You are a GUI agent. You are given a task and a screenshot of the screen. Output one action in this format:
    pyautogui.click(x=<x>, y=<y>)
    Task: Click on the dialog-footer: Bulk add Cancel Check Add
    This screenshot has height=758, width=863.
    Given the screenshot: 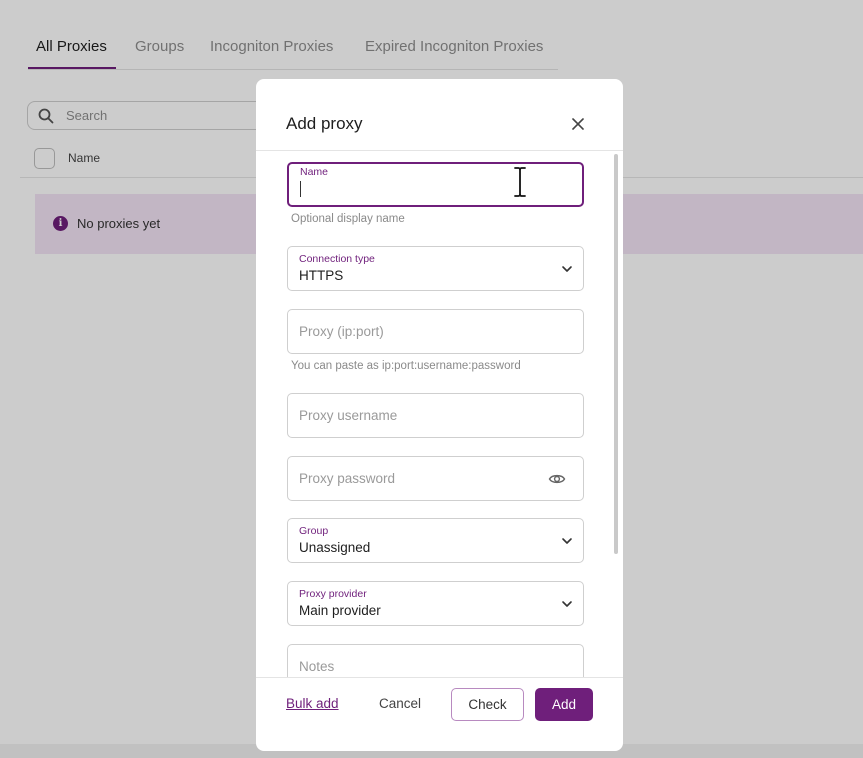 What is the action you would take?
    pyautogui.click(x=439, y=714)
    